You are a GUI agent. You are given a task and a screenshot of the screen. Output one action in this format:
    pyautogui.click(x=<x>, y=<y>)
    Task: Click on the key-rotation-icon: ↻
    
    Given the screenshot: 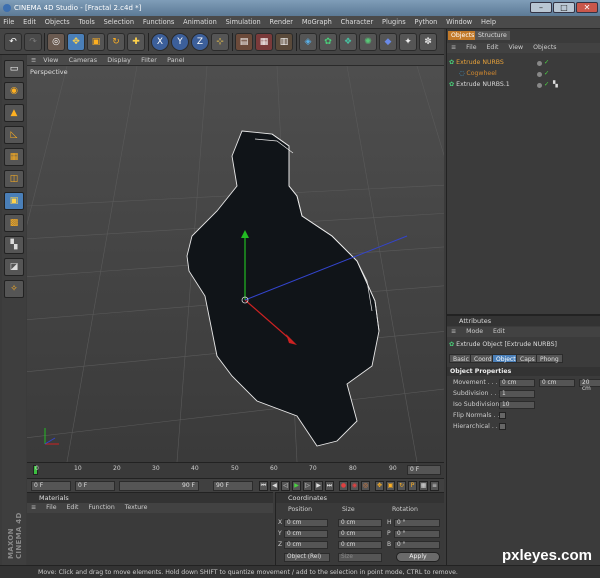 What is the action you would take?
    pyautogui.click(x=401, y=486)
    